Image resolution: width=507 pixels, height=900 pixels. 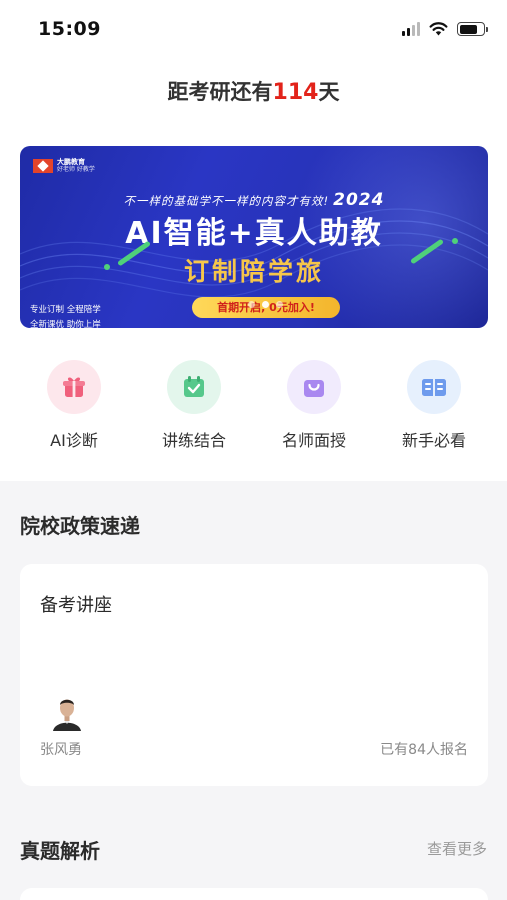 I want to click on exam-countdown: 距考研还有114天, so click(x=253, y=91).